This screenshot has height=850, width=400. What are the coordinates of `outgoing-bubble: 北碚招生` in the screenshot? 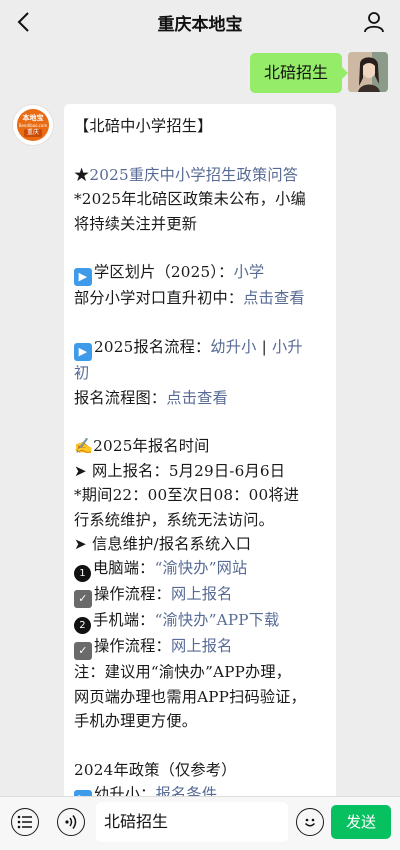 It's located at (299, 73).